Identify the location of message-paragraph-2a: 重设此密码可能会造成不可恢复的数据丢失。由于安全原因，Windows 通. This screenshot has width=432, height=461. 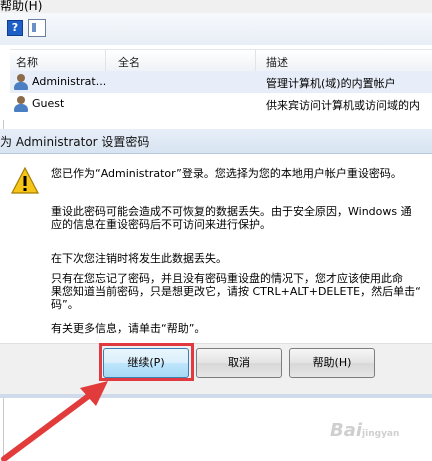
(231, 211).